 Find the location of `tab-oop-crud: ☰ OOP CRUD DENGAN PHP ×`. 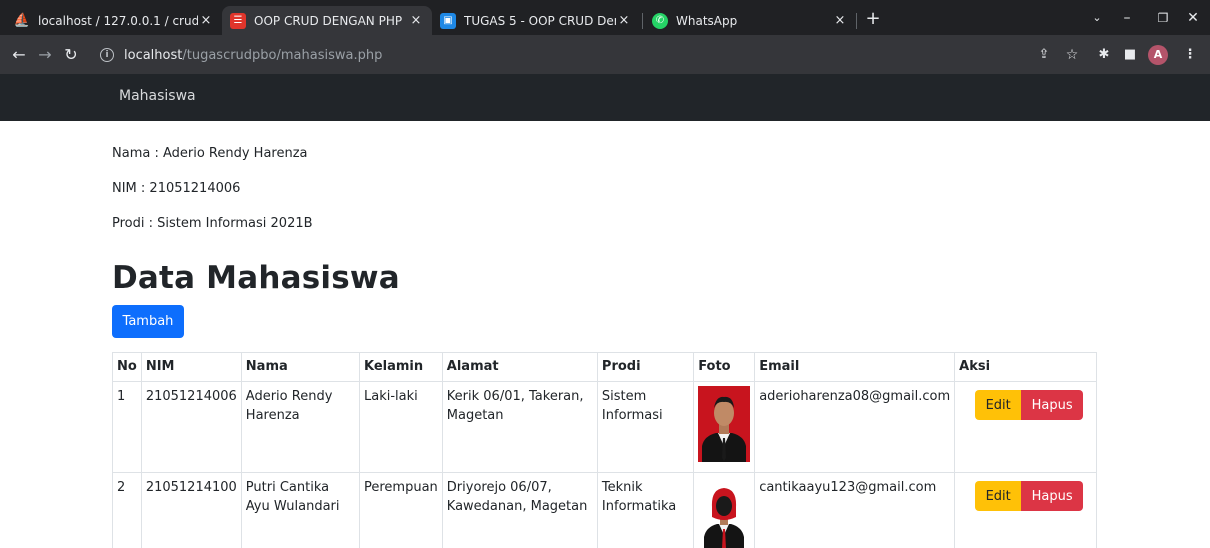

tab-oop-crud: ☰ OOP CRUD DENGAN PHP × is located at coordinates (327, 20).